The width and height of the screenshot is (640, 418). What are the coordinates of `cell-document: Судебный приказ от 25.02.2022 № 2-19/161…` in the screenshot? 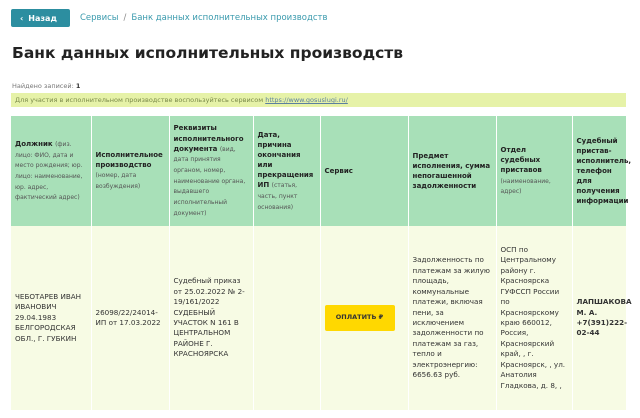 It's located at (211, 318).